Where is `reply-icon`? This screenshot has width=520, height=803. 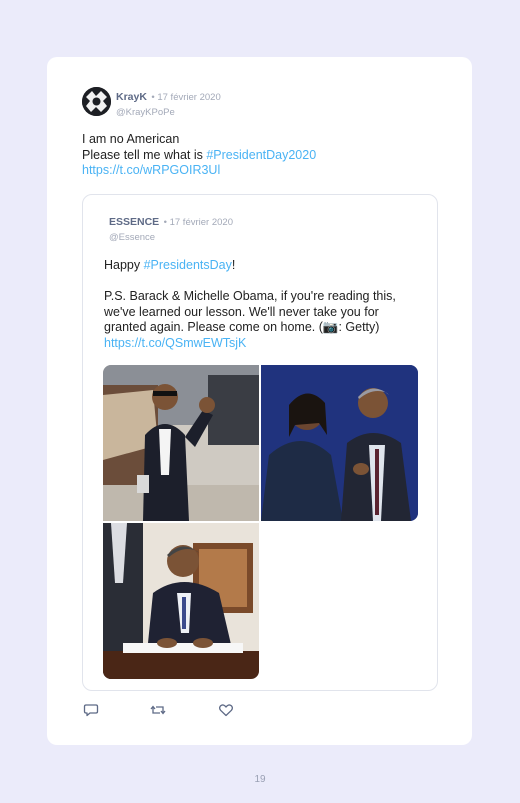 reply-icon is located at coordinates (91, 710).